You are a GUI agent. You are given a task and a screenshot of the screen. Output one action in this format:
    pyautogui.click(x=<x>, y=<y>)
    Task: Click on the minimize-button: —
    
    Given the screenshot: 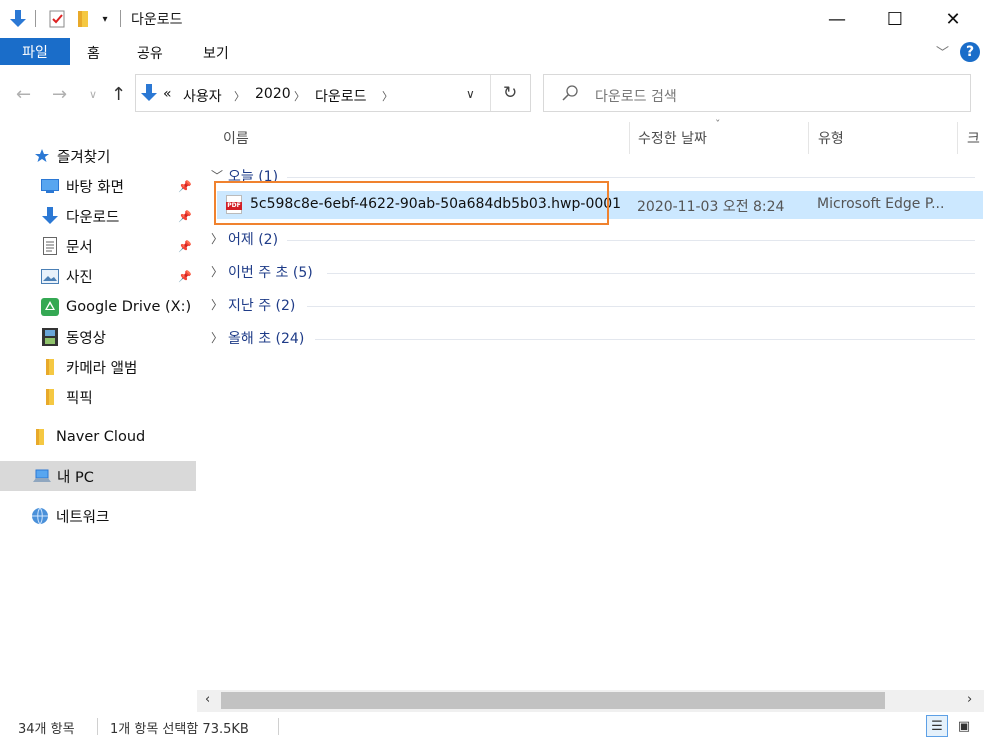 What is the action you would take?
    pyautogui.click(x=837, y=19)
    